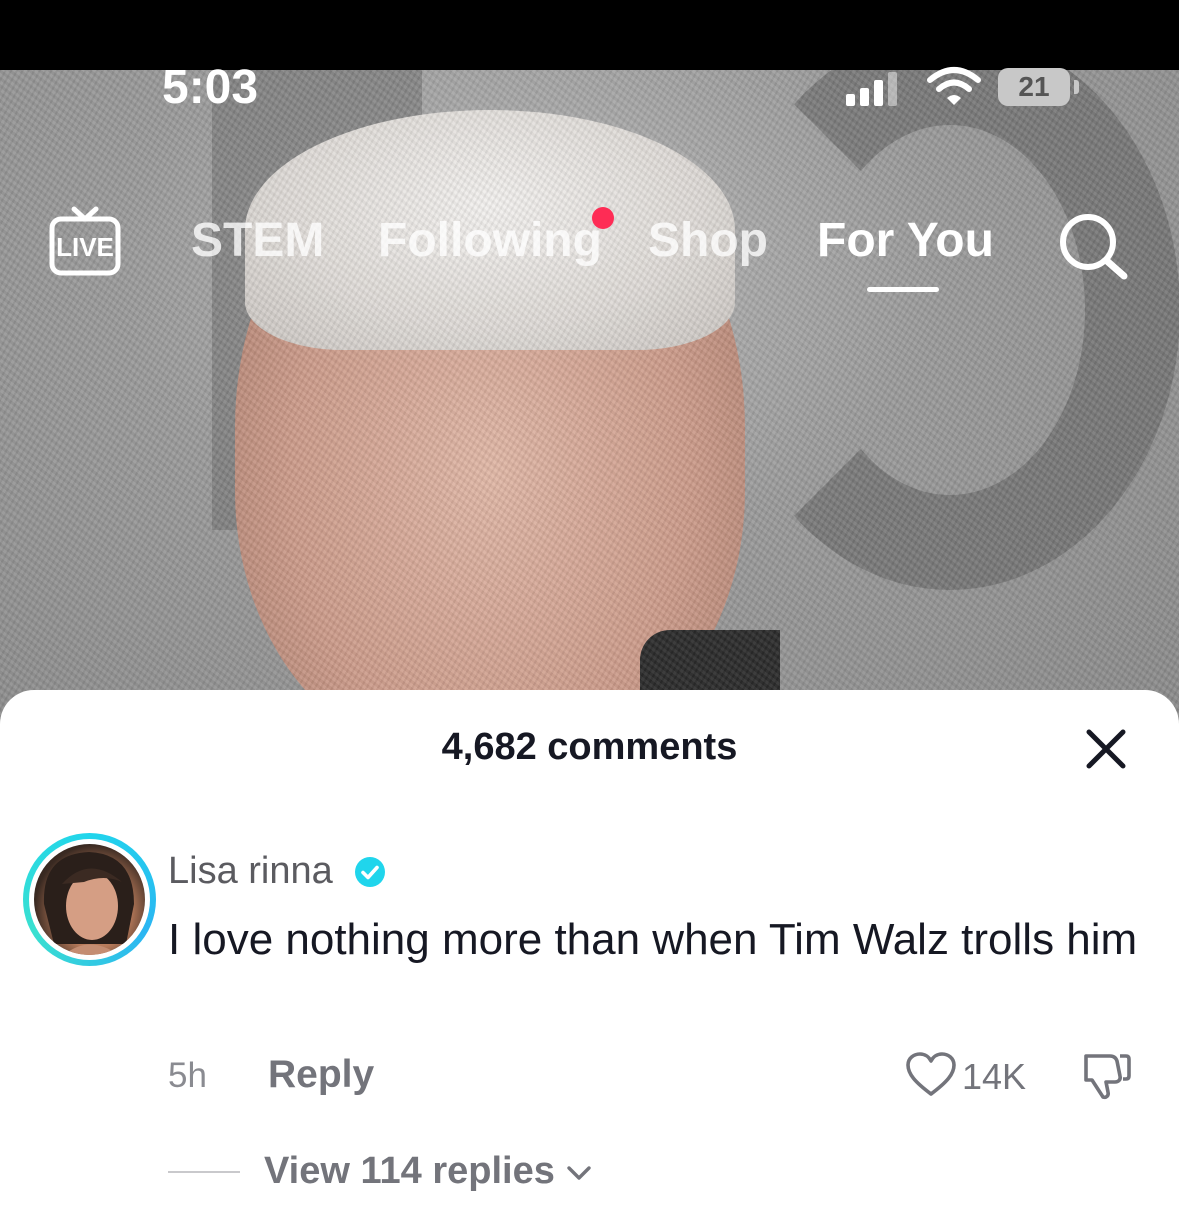 The height and width of the screenshot is (1232, 1179). I want to click on avatar, so click(89, 899).